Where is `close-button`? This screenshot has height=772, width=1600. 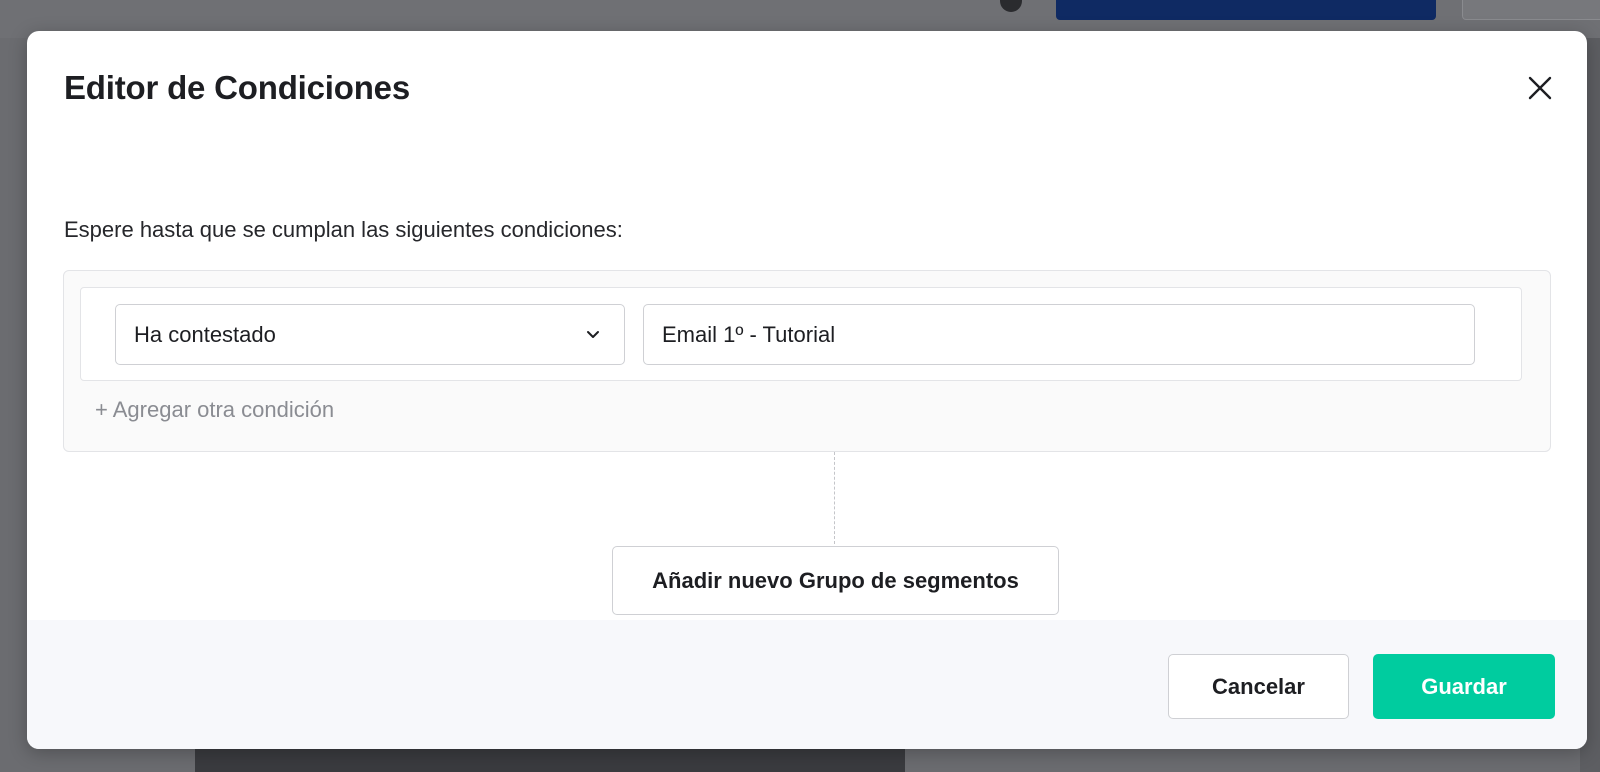 close-button is located at coordinates (1540, 88).